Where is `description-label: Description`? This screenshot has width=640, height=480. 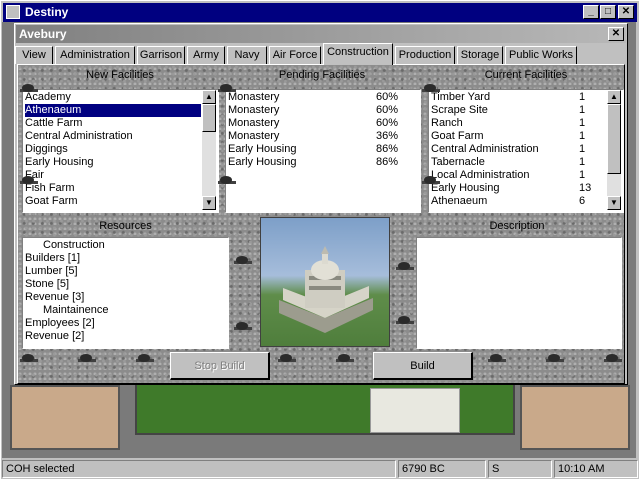 description-label: Description is located at coordinates (517, 226).